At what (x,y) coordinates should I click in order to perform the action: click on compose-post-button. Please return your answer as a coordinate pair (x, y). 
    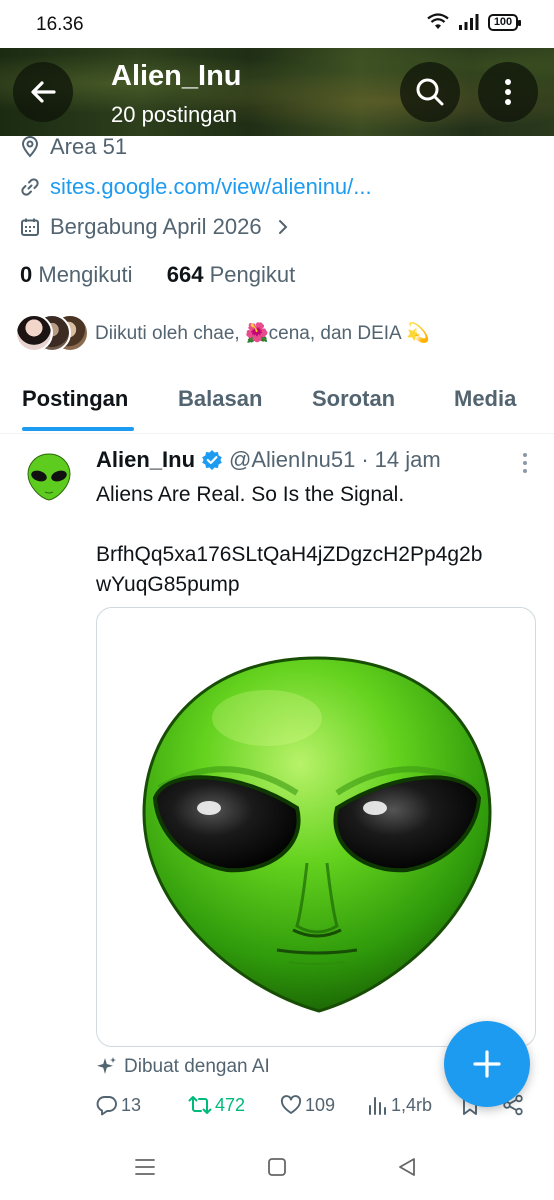
    Looking at the image, I should click on (487, 1064).